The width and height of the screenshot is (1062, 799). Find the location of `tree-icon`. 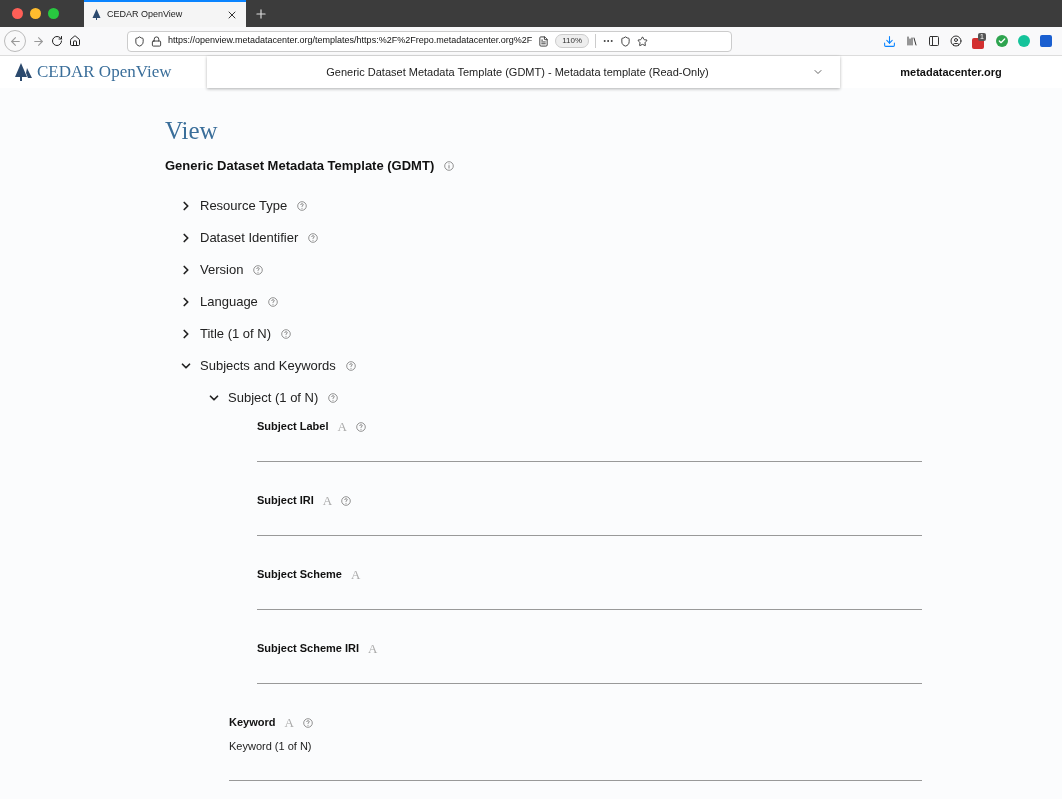

tree-icon is located at coordinates (96, 14).